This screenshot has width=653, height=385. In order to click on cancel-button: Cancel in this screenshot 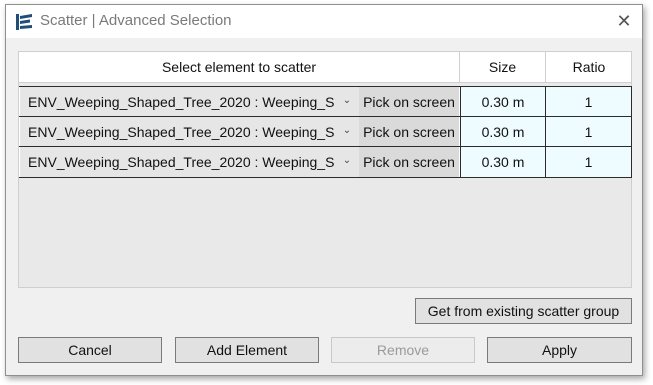, I will do `click(90, 350)`.